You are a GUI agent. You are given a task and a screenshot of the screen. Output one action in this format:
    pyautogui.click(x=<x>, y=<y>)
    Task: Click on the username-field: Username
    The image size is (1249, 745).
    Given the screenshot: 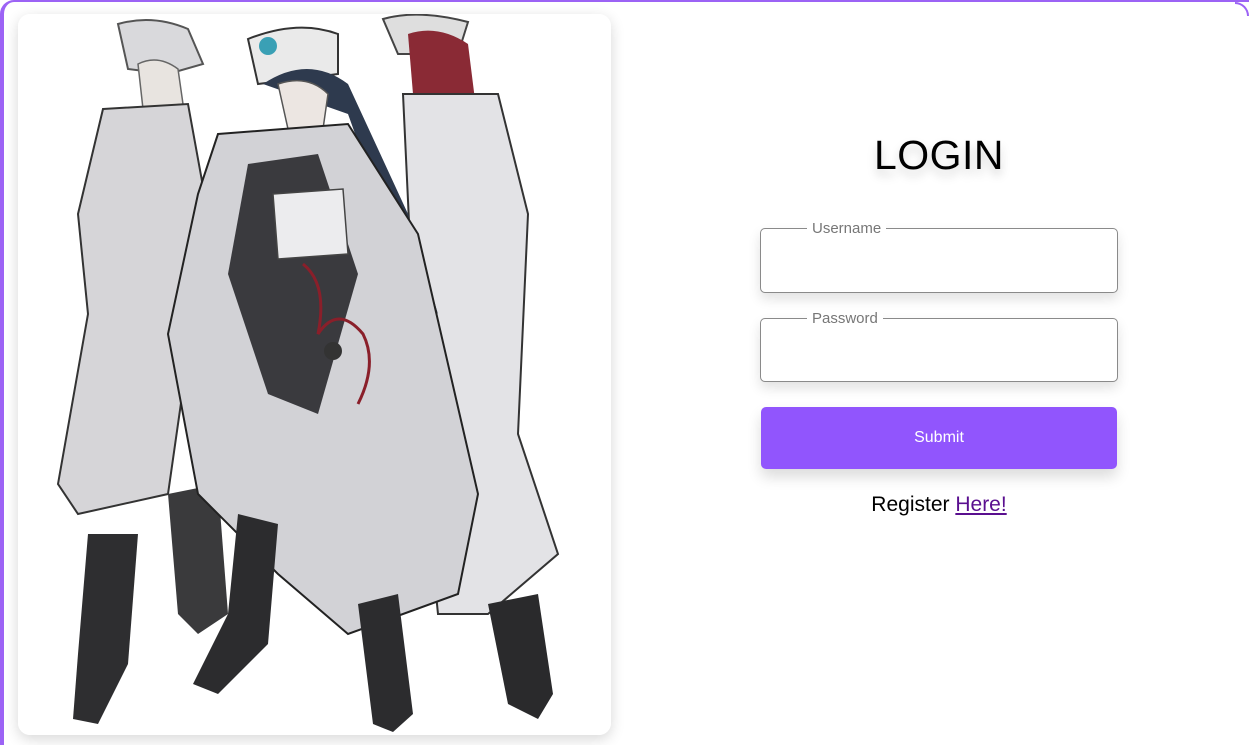 What is the action you would take?
    pyautogui.click(x=939, y=256)
    